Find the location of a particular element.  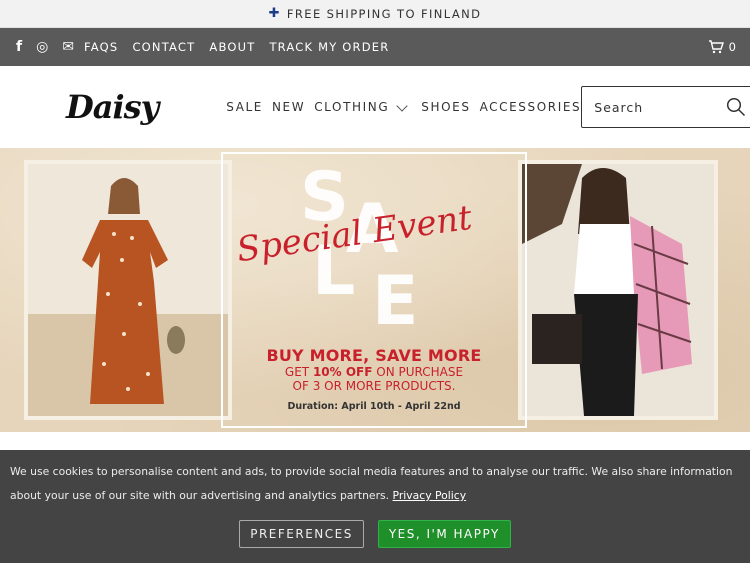

accept-cookies-button: YES, I'M HAPPY is located at coordinates (444, 534).